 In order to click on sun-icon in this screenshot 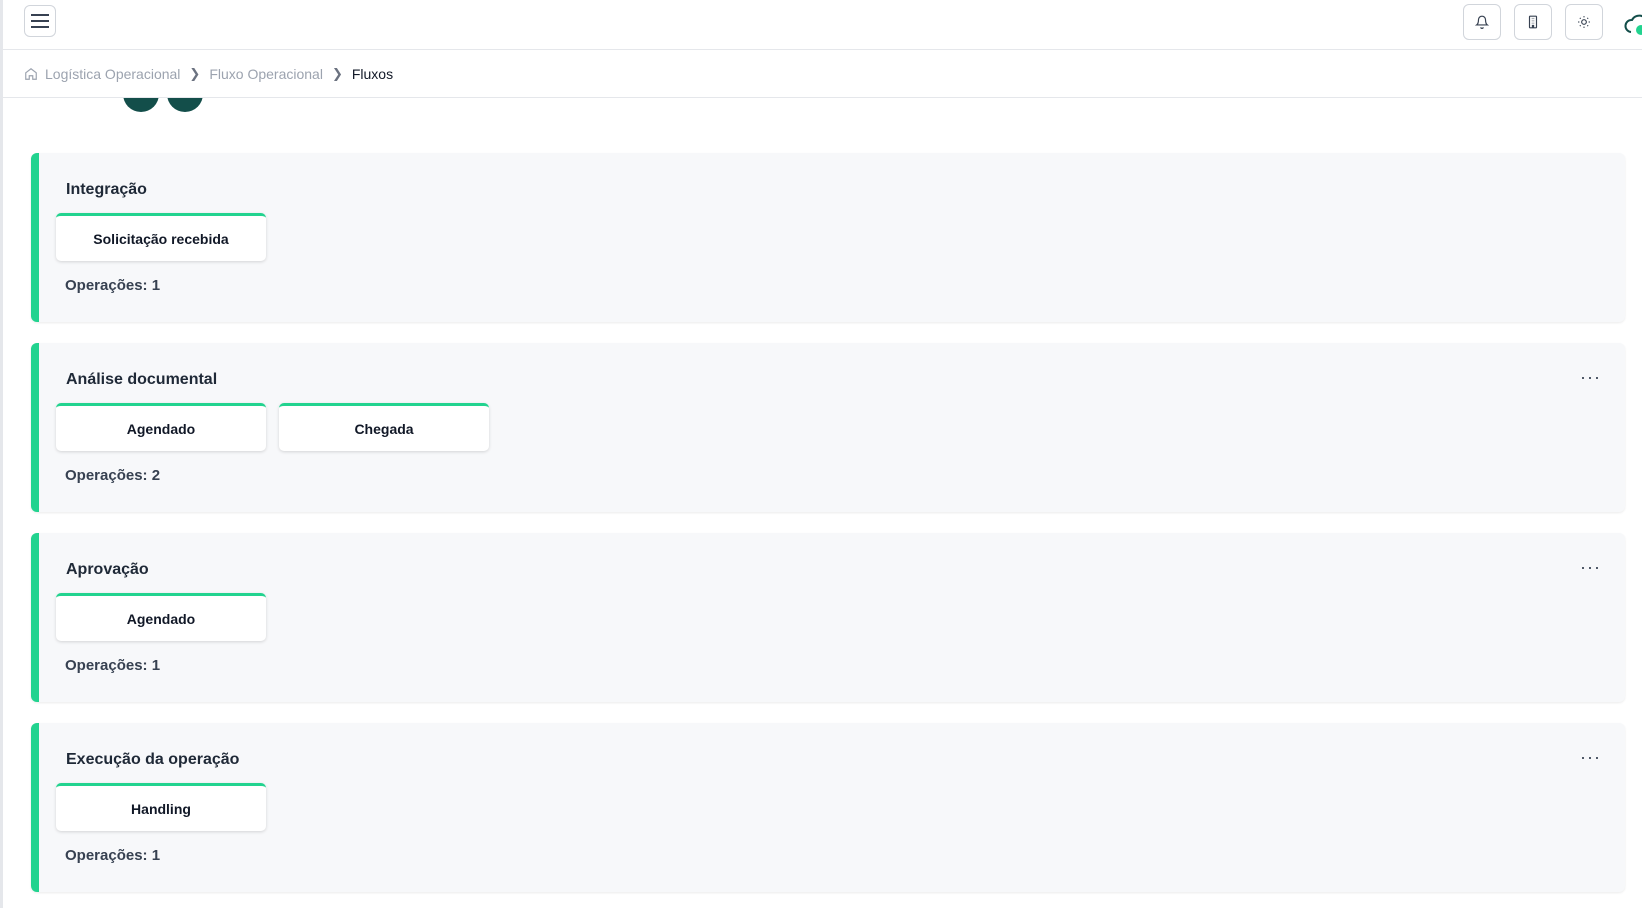, I will do `click(1584, 22)`.